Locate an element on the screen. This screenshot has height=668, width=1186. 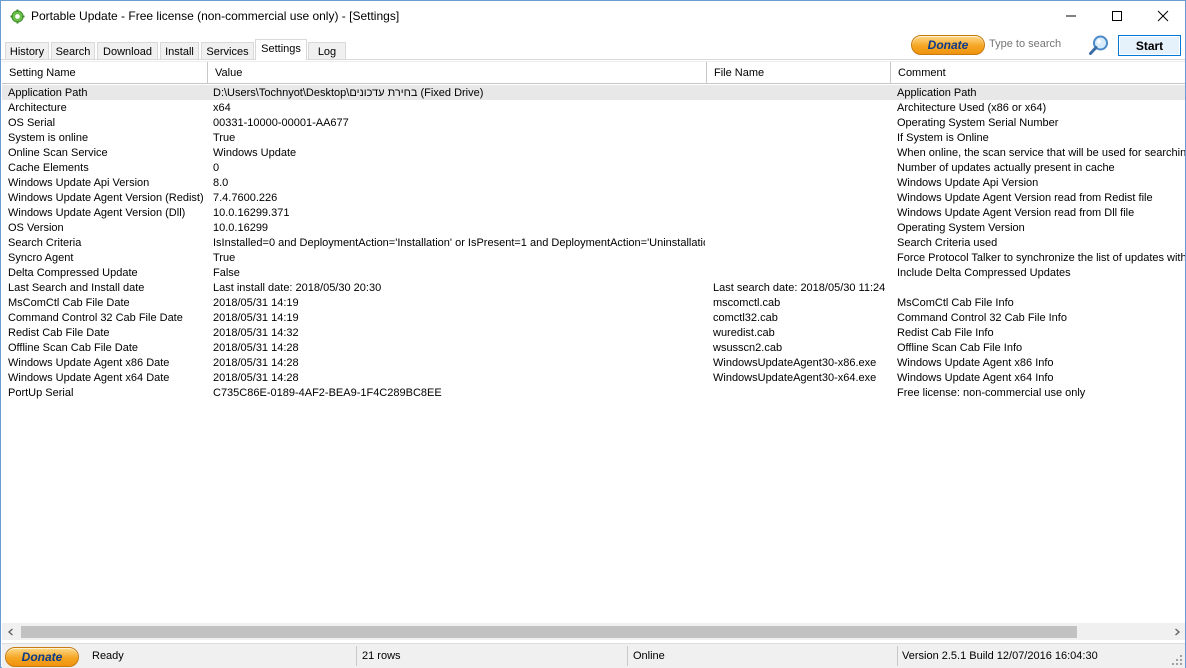
cell-setting-name: Windows Update Agent Version (Dll) is located at coordinates (97, 213).